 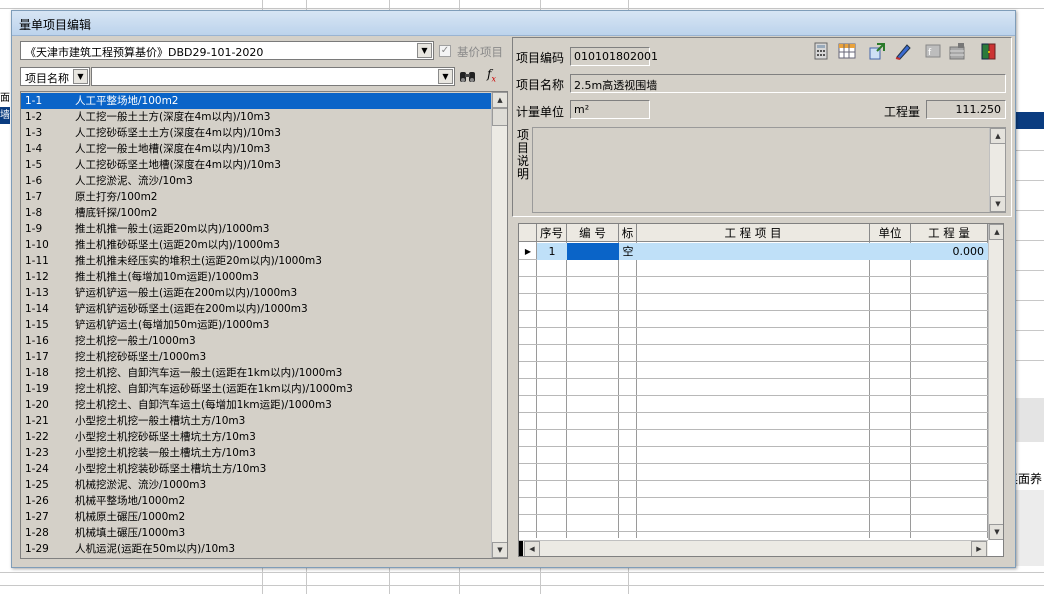 What do you see at coordinates (55, 76) in the screenshot?
I see `field-select: 项目名称 ▼` at bounding box center [55, 76].